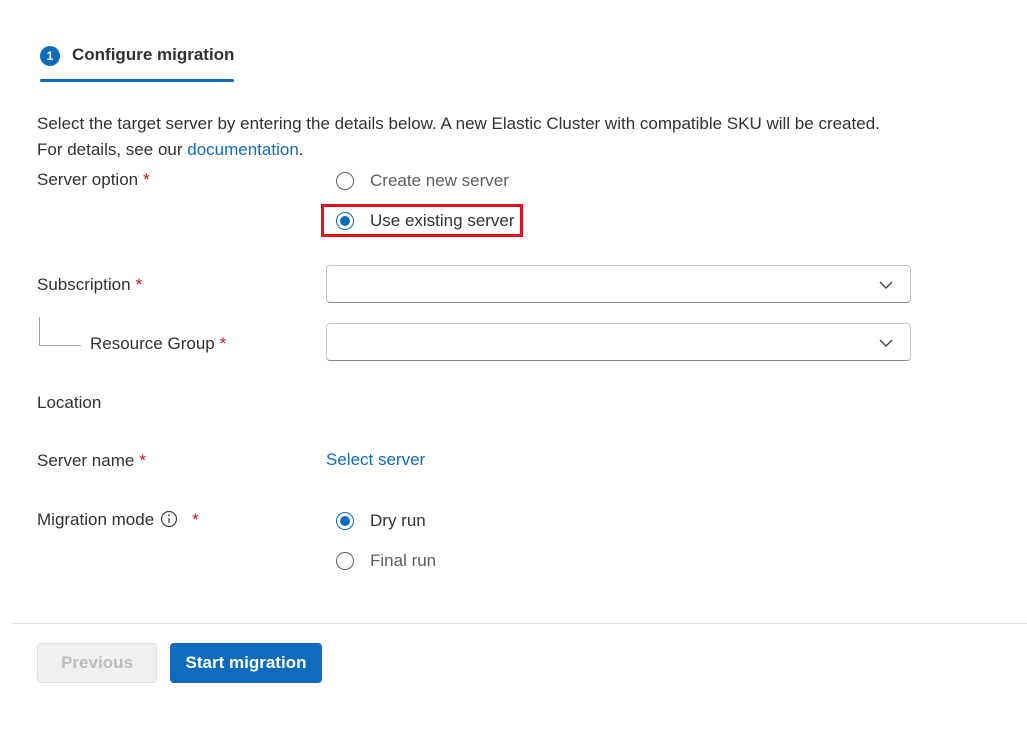 The width and height of the screenshot is (1027, 732). Describe the element at coordinates (137, 80) in the screenshot. I see `step-active-indicator` at that location.